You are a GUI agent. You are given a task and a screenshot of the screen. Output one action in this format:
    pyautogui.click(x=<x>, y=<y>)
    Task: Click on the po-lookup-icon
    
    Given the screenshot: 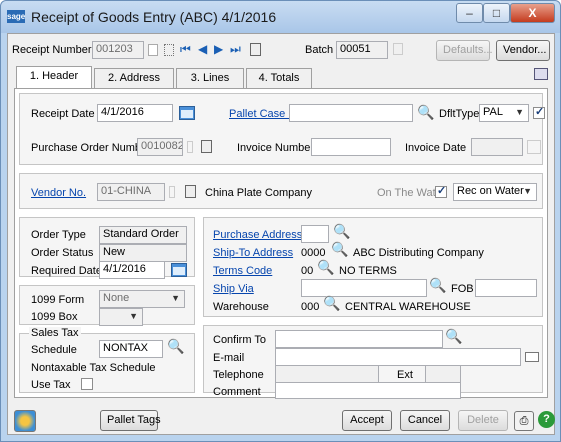 What is the action you would take?
    pyautogui.click(x=190, y=147)
    